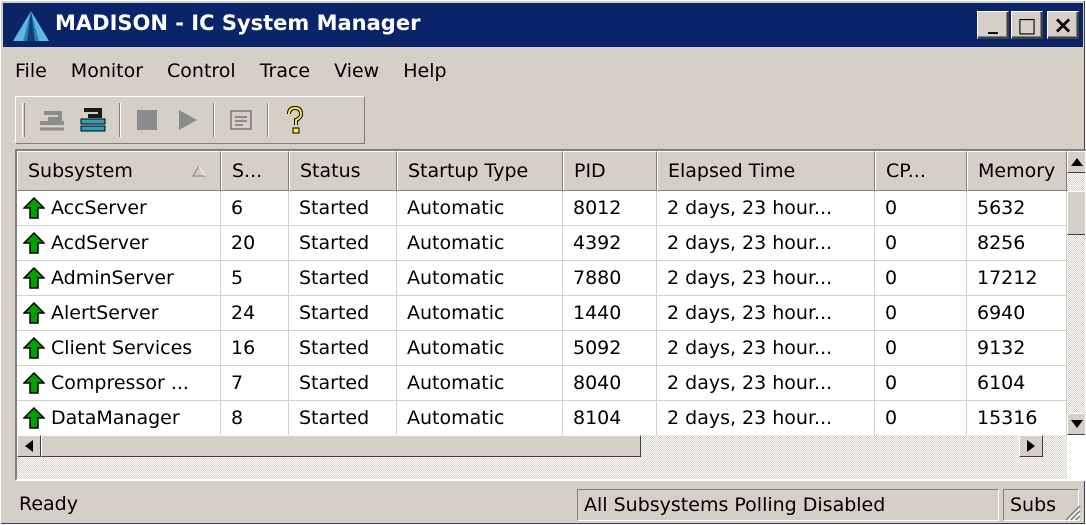 The image size is (1086, 525). Describe the element at coordinates (1076, 293) in the screenshot. I see `vertical-scrollbar` at that location.